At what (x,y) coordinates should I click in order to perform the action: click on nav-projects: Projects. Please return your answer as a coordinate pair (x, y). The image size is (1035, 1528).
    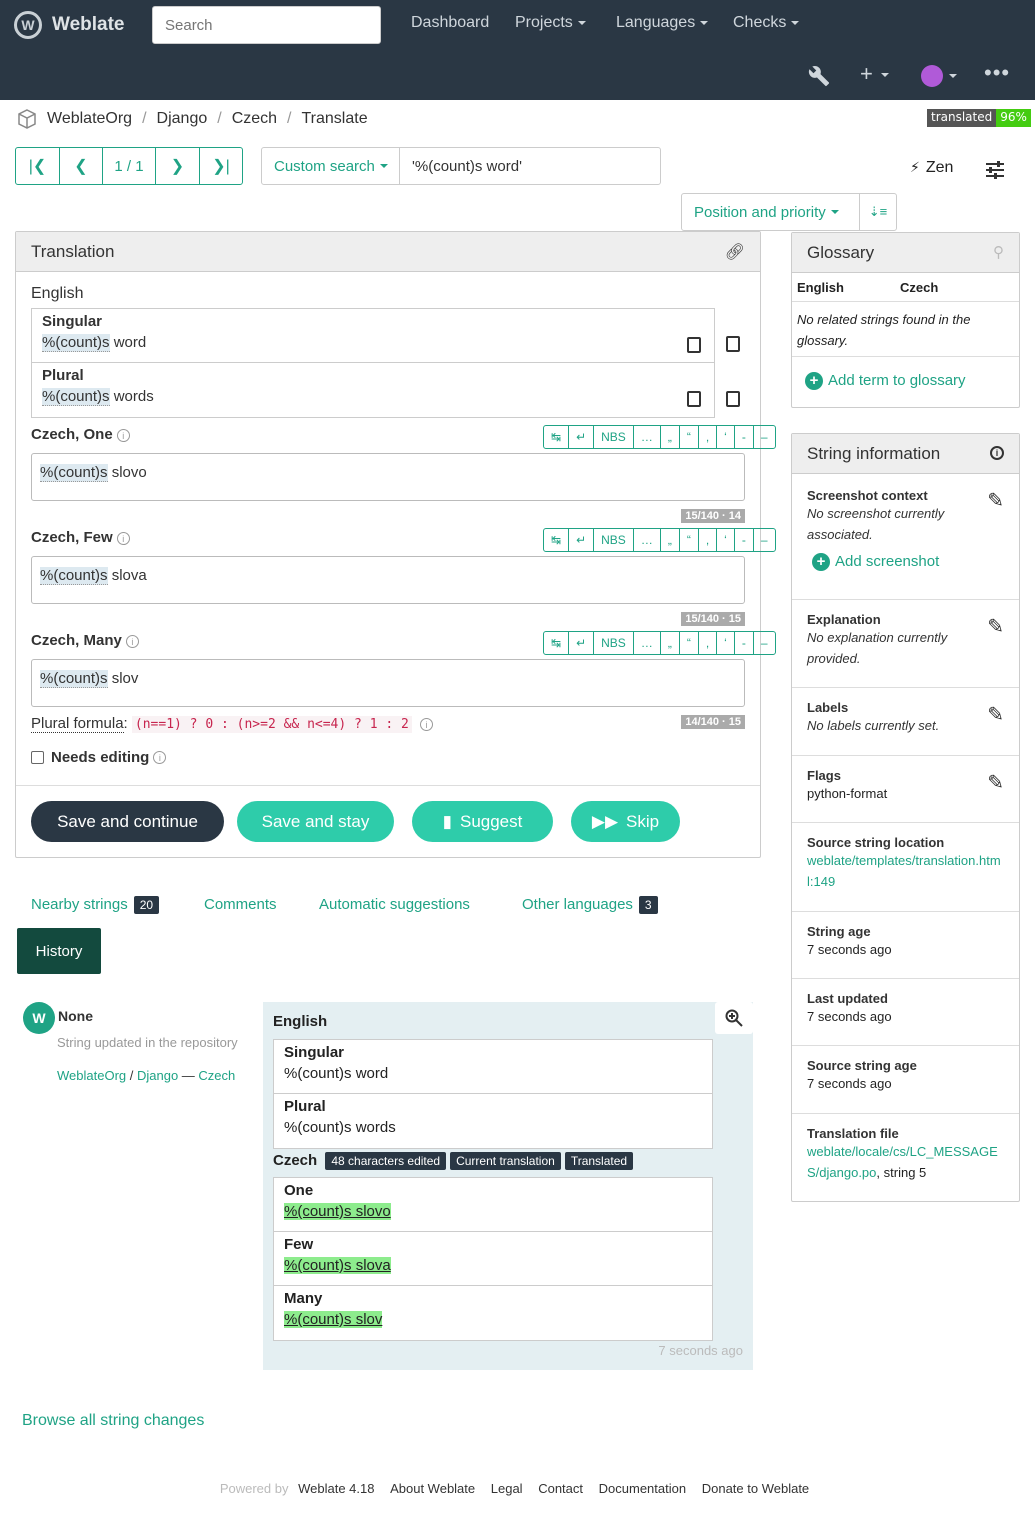
    Looking at the image, I should click on (550, 23).